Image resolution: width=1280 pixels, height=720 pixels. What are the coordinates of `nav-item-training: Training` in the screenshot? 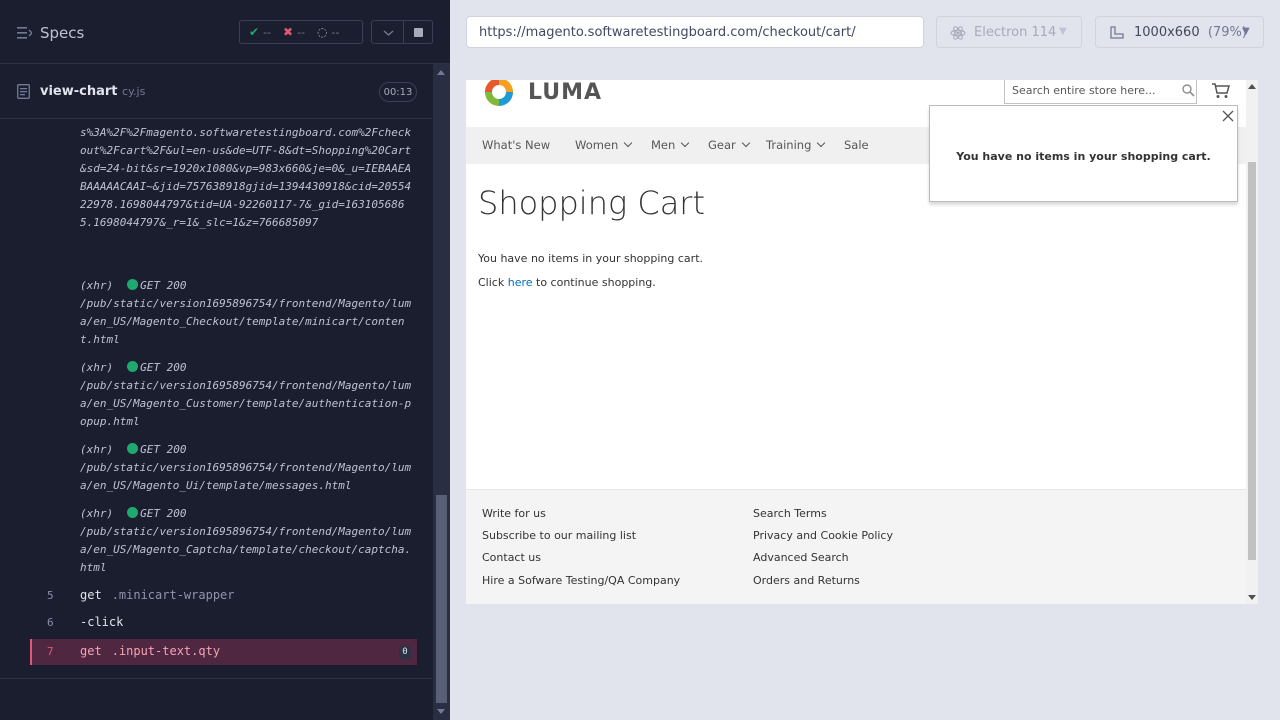 It's located at (796, 145).